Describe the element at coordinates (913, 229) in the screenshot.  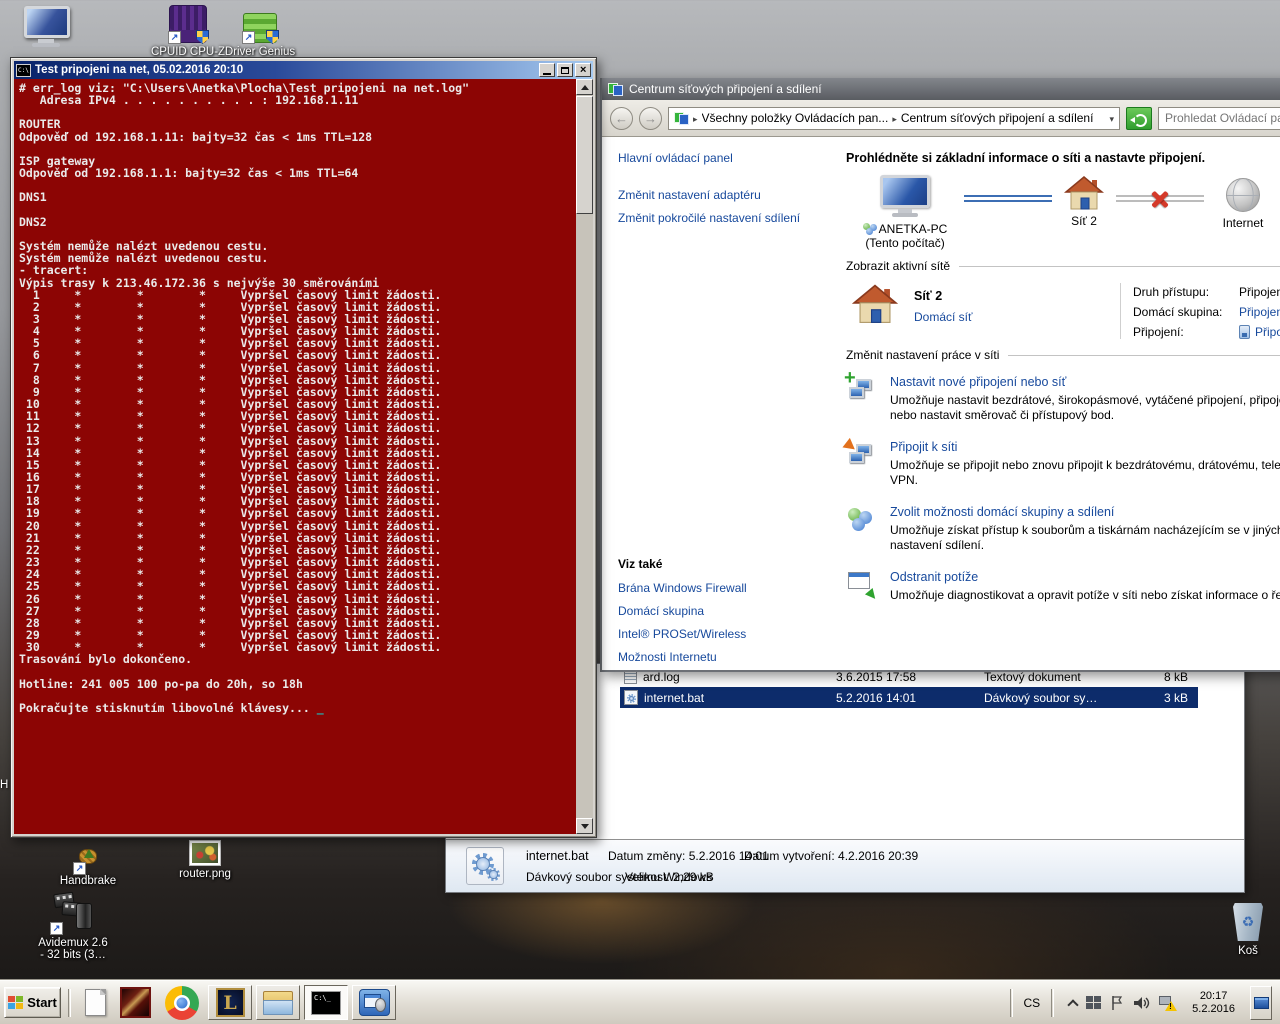
I see `map-computer-name: ANETKA-PC` at that location.